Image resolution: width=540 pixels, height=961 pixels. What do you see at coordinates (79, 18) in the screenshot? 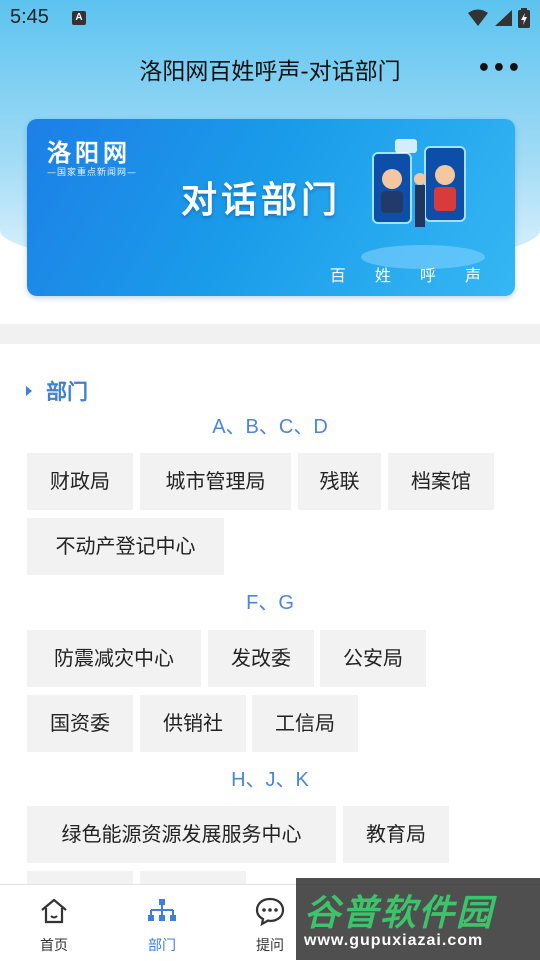
I see `a-icon: A` at bounding box center [79, 18].